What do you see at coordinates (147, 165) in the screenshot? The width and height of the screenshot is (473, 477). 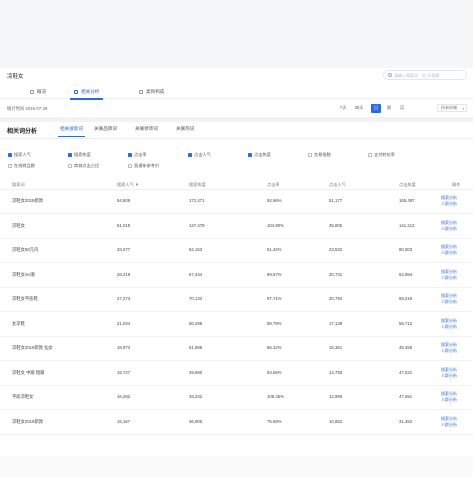 I see `filter-label: 直通车参考价` at bounding box center [147, 165].